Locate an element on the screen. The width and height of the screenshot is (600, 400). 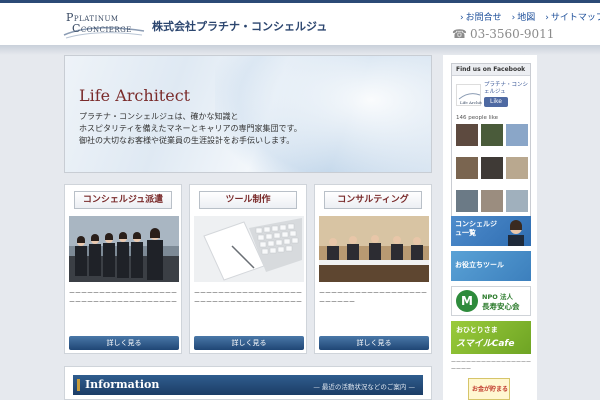
phone-number-text: 03-3560-9011 is located at coordinates (512, 34).